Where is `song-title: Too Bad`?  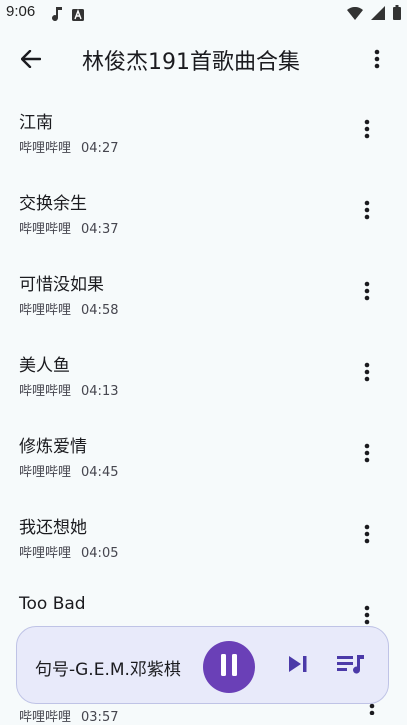
song-title: Too Bad is located at coordinates (52, 604).